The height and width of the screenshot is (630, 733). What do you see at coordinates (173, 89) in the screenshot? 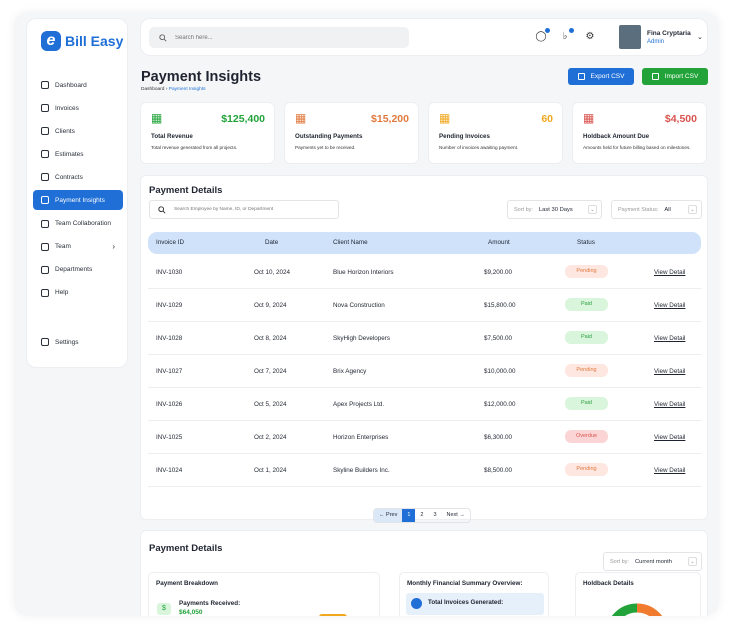
I see `breadcrumb: Dashboard › Payment Insights` at bounding box center [173, 89].